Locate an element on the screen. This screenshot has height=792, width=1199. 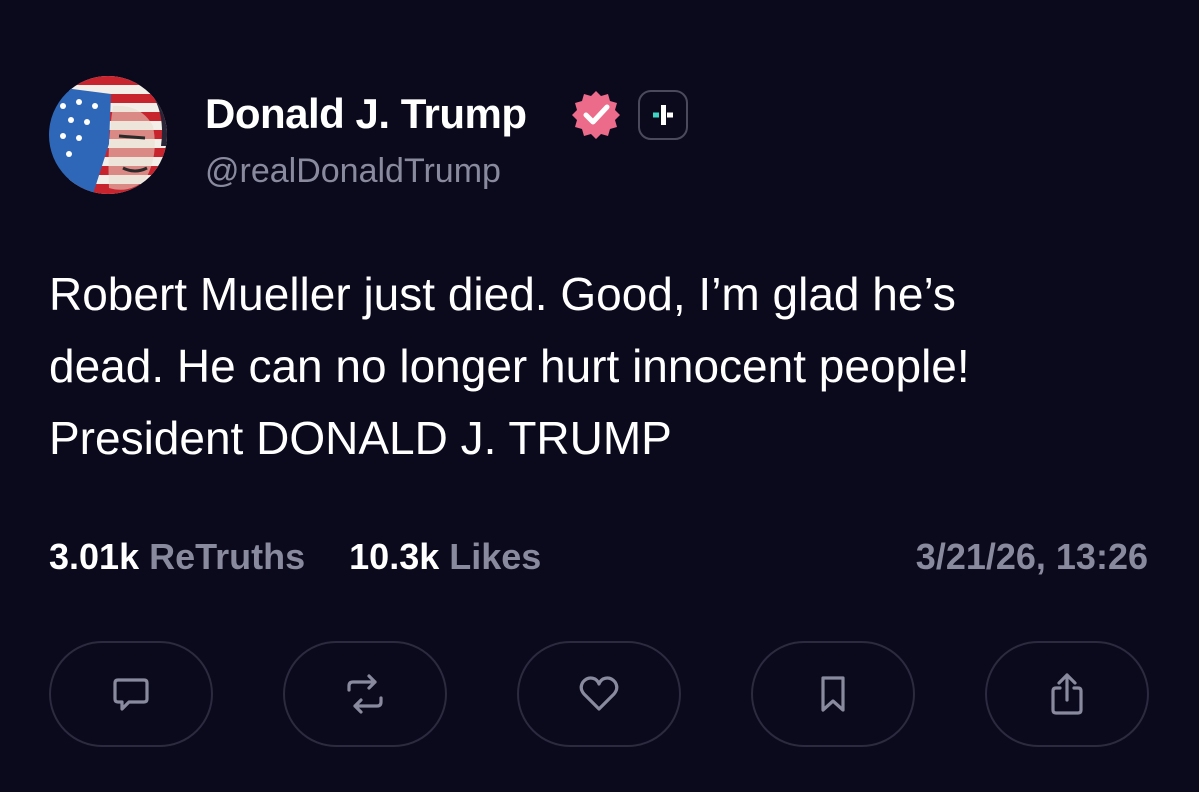
post-text-line: President DONALD J. TRUMP is located at coordinates (360, 438).